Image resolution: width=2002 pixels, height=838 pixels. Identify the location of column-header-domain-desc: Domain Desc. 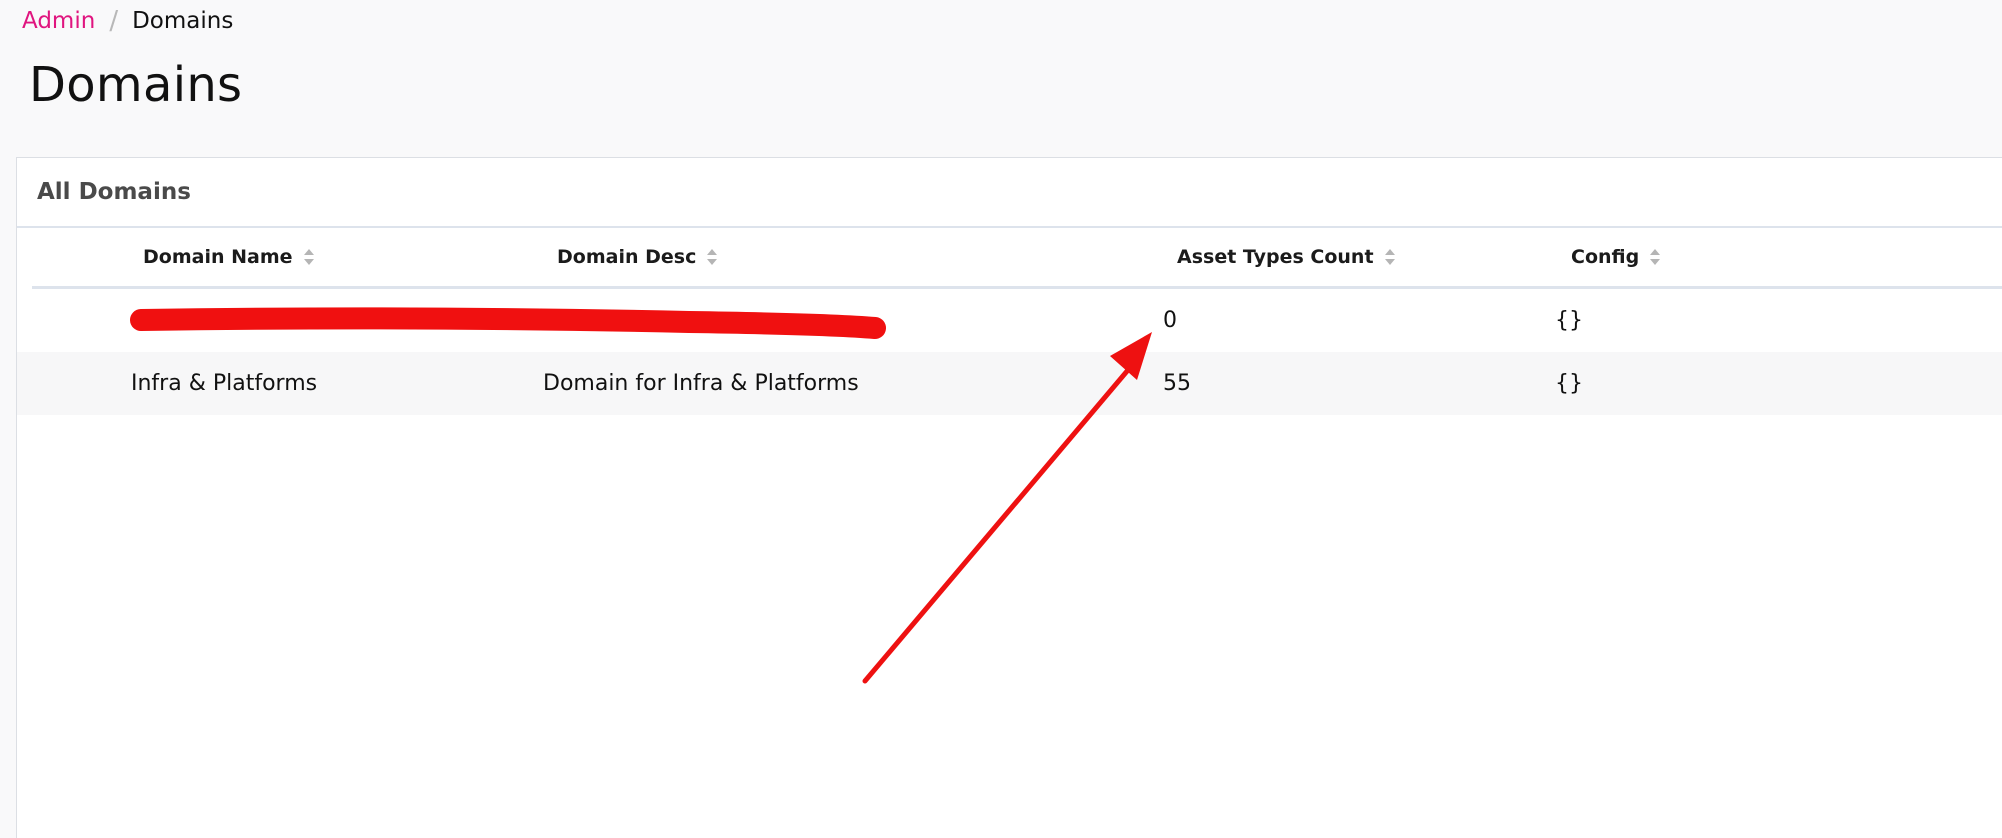
(637, 257).